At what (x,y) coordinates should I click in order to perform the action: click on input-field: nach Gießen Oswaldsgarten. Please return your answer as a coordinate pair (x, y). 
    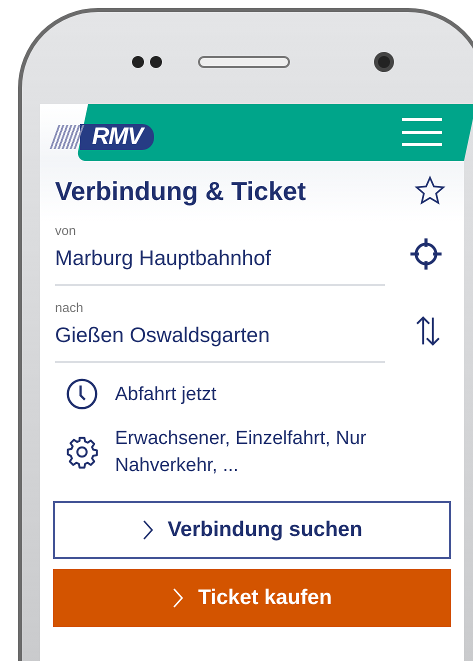
    Looking at the image, I should click on (220, 330).